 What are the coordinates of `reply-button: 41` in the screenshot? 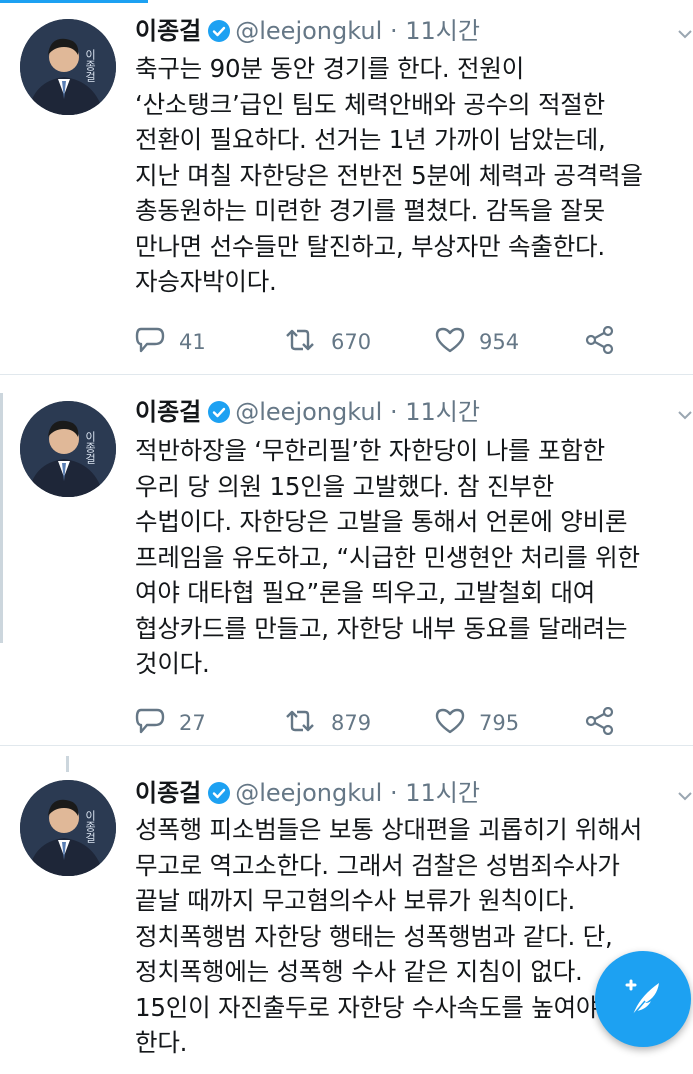 It's located at (170, 342).